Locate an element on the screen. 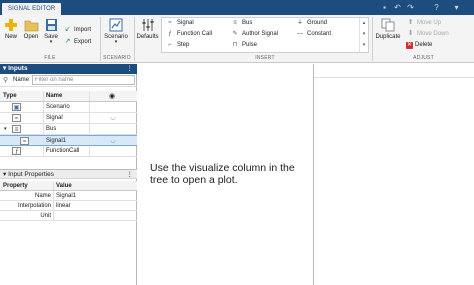  insert-bus-item: ≡ Bus is located at coordinates (241, 23).